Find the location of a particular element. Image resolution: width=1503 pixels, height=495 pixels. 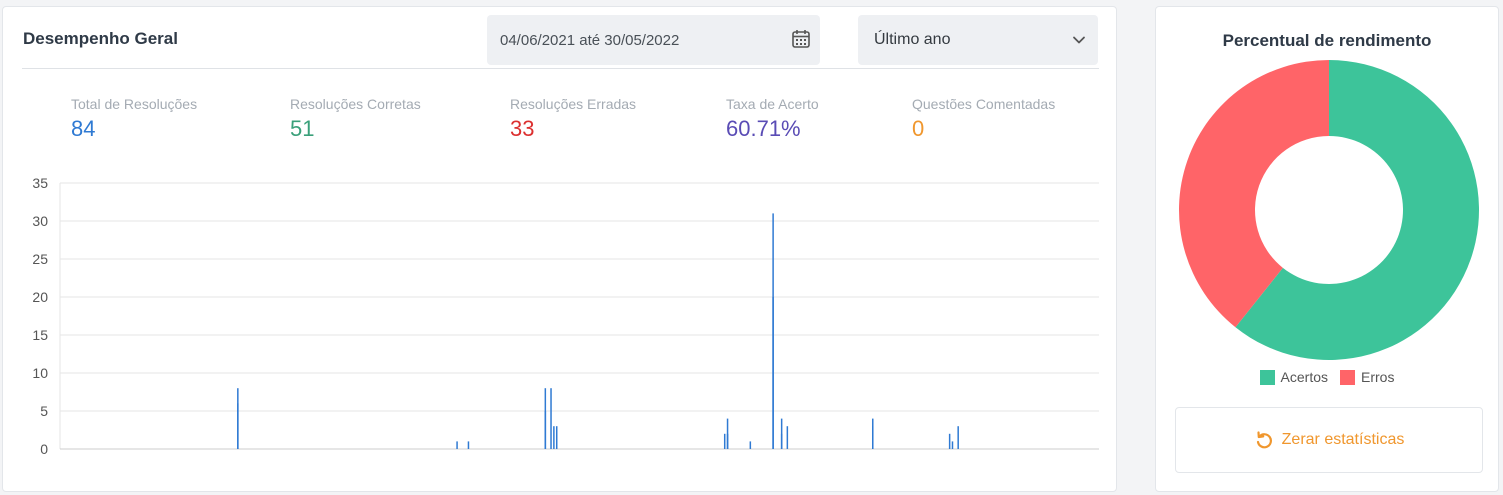

stat-correct-resolutions: Resoluções Corretas 51 is located at coordinates (355, 119).